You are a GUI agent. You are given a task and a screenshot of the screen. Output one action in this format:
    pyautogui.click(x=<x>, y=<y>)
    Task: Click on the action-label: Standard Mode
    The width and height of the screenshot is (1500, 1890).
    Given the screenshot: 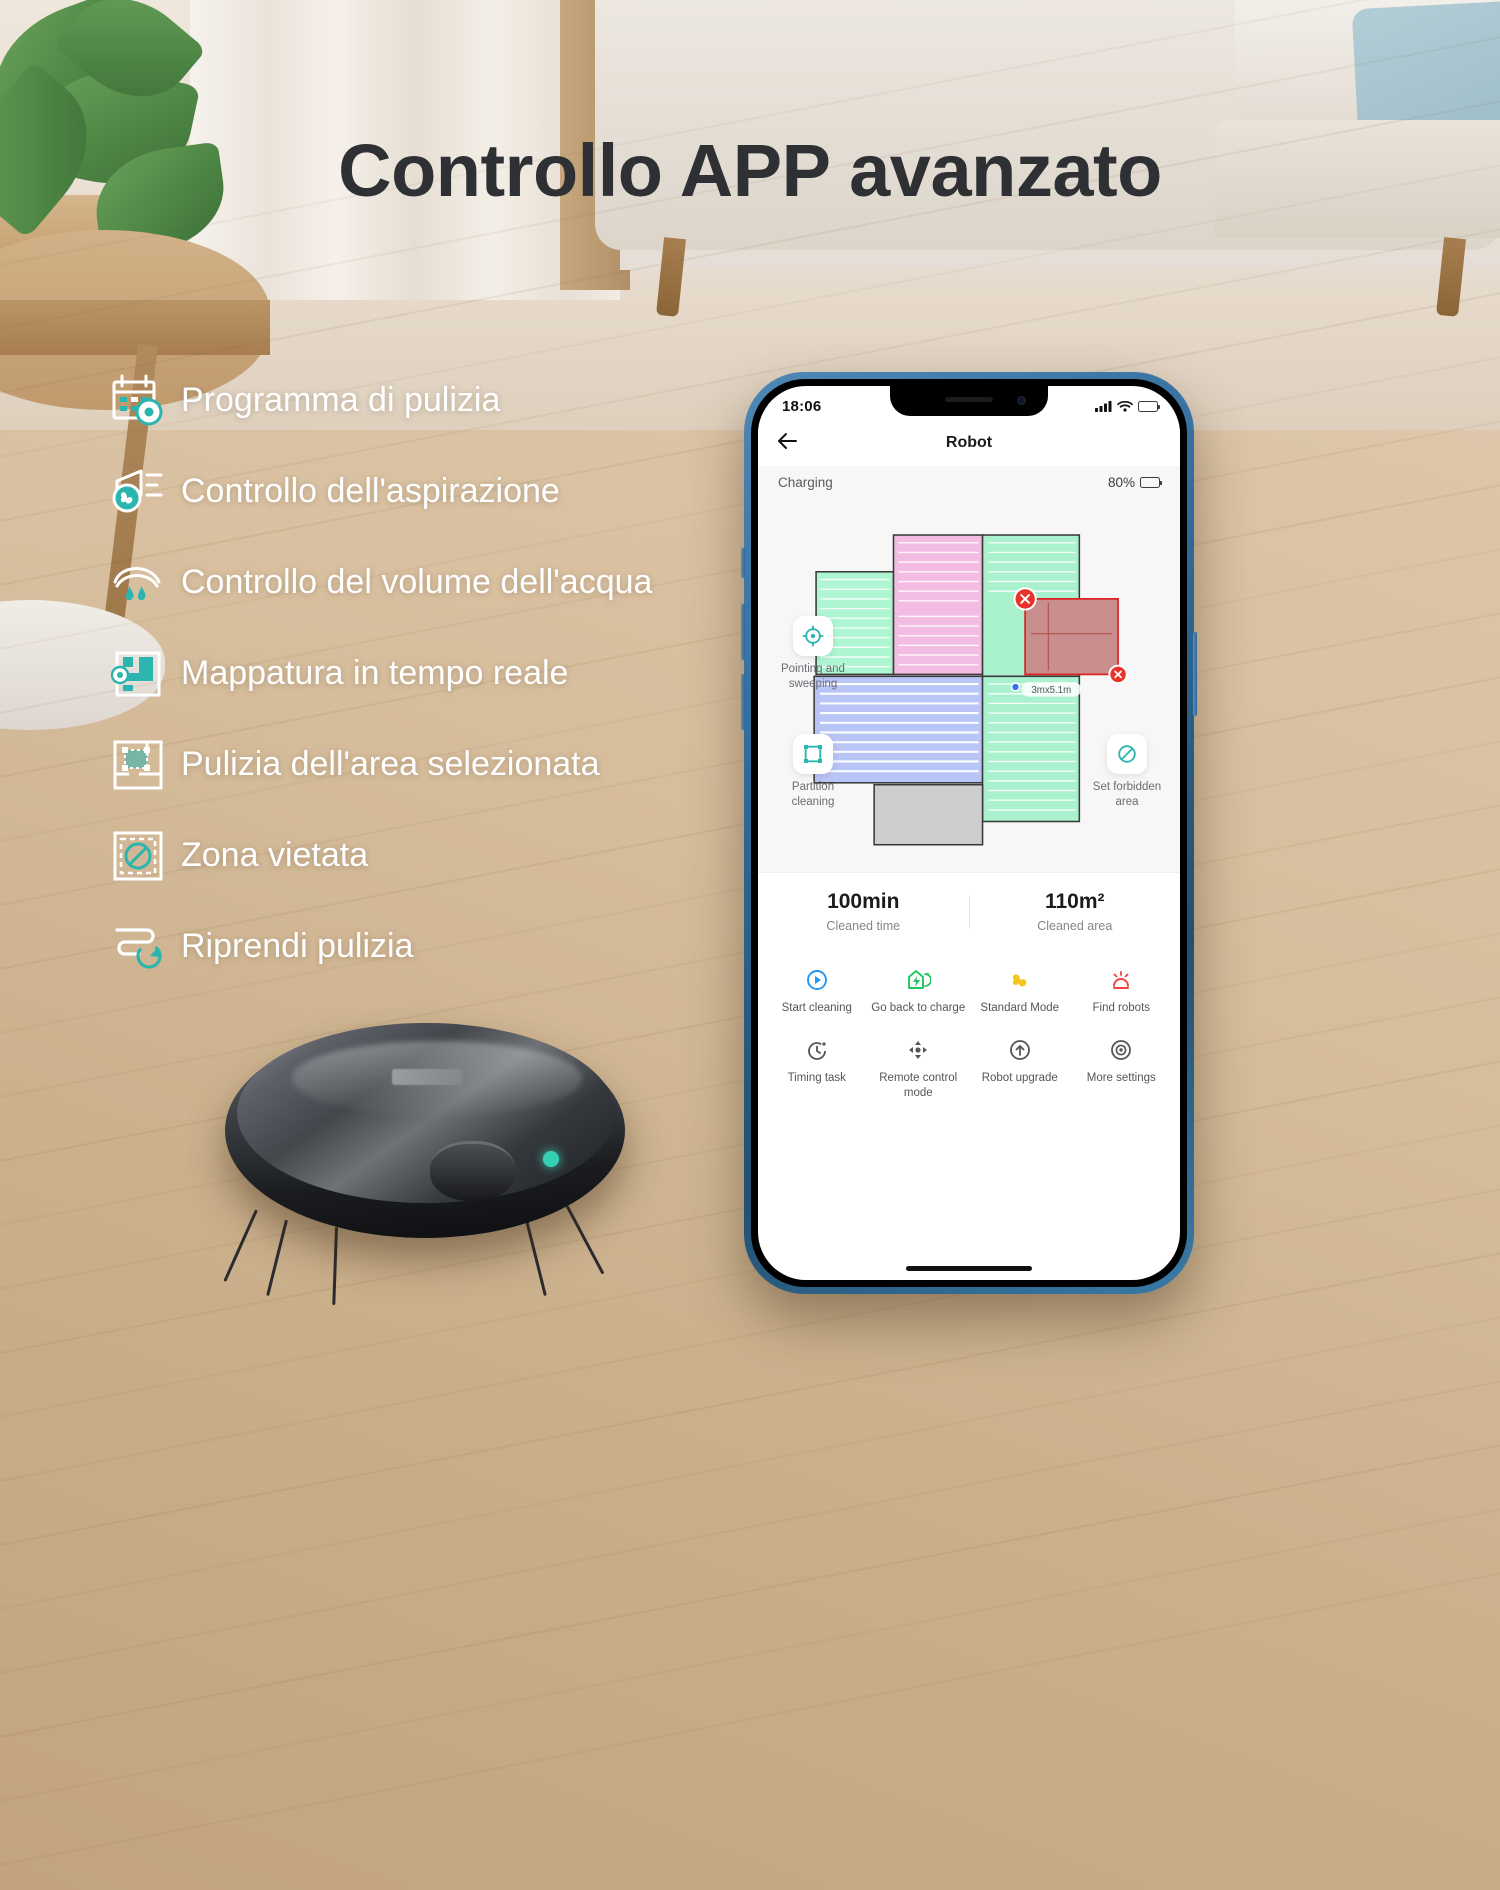 What is the action you would take?
    pyautogui.click(x=1020, y=1008)
    